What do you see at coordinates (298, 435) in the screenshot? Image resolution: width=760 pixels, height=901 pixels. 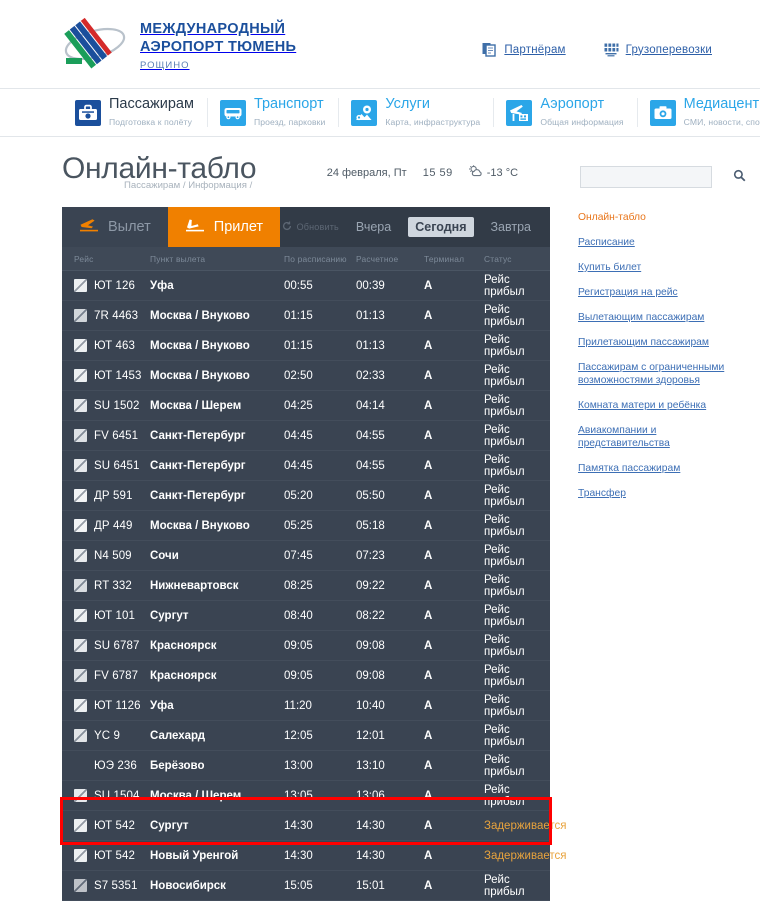 I see `cell-scheduled-time: 04:45` at bounding box center [298, 435].